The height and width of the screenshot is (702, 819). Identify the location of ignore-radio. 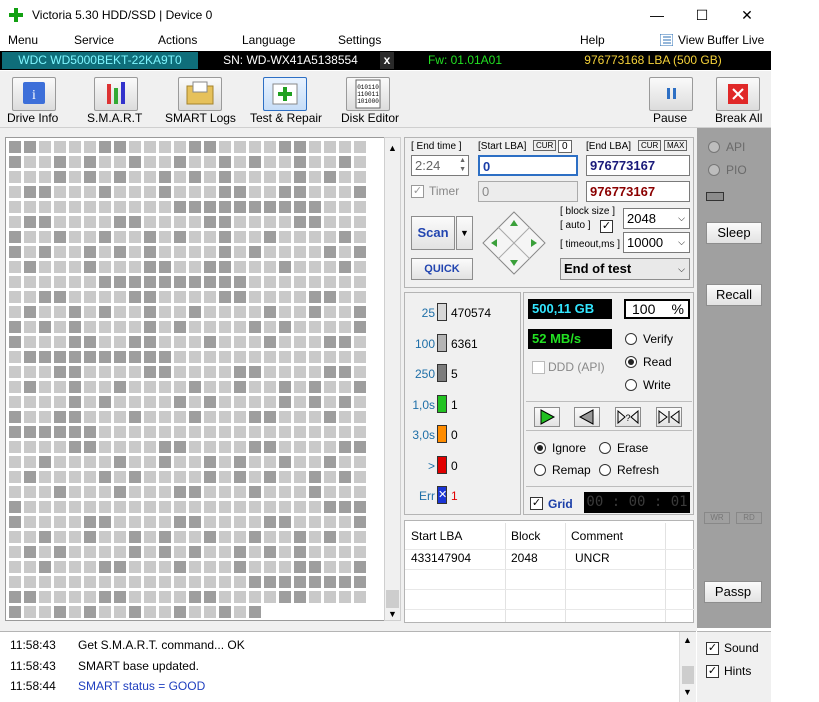
(540, 448).